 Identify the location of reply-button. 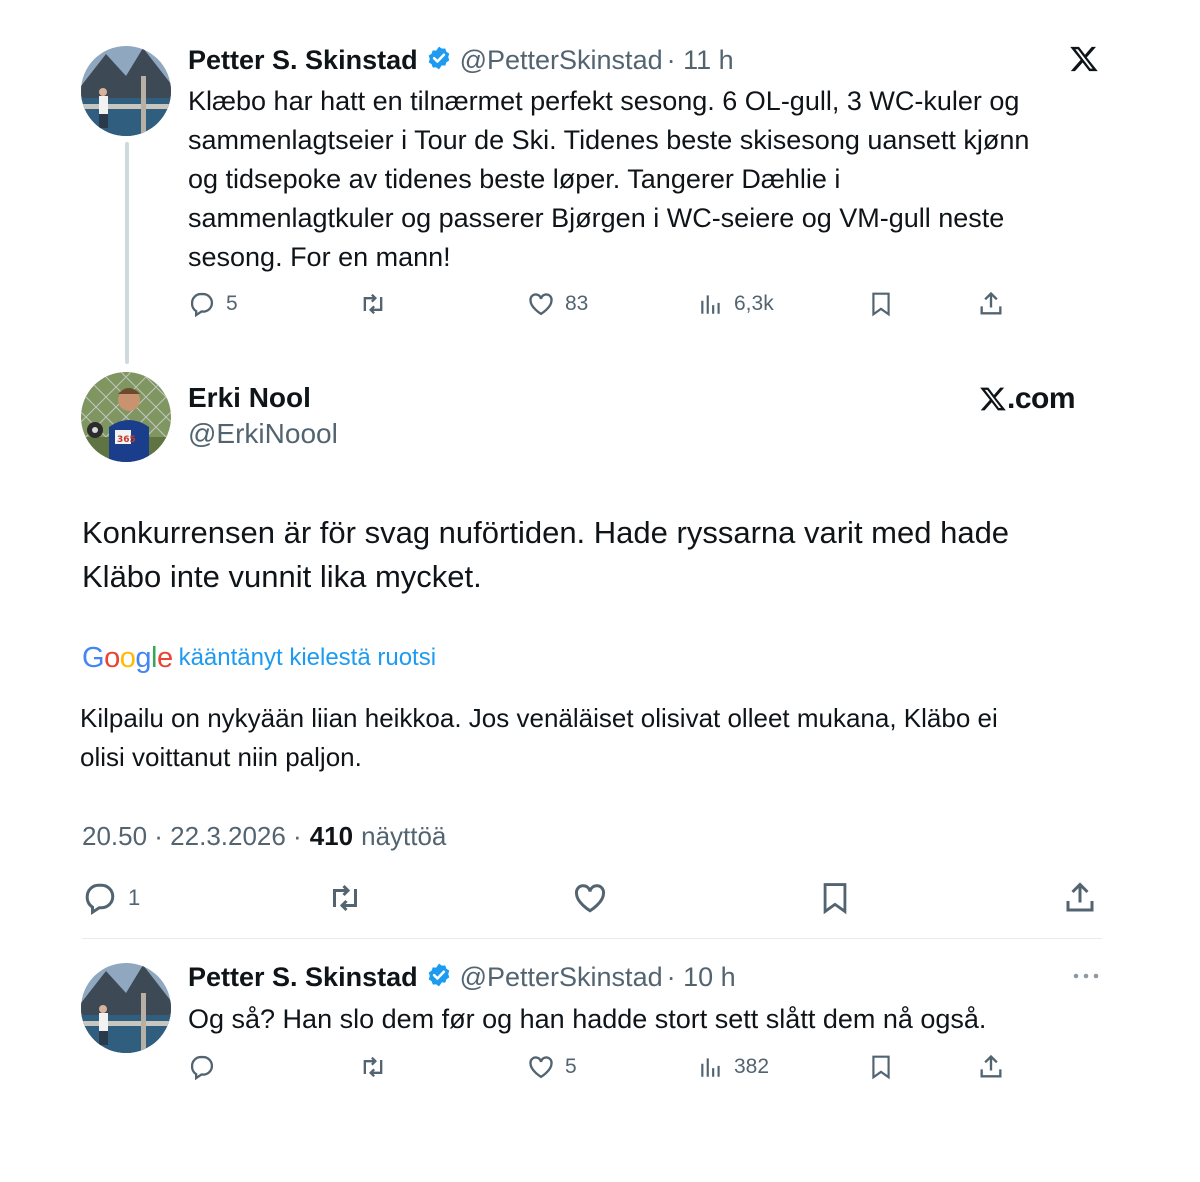
(202, 1067).